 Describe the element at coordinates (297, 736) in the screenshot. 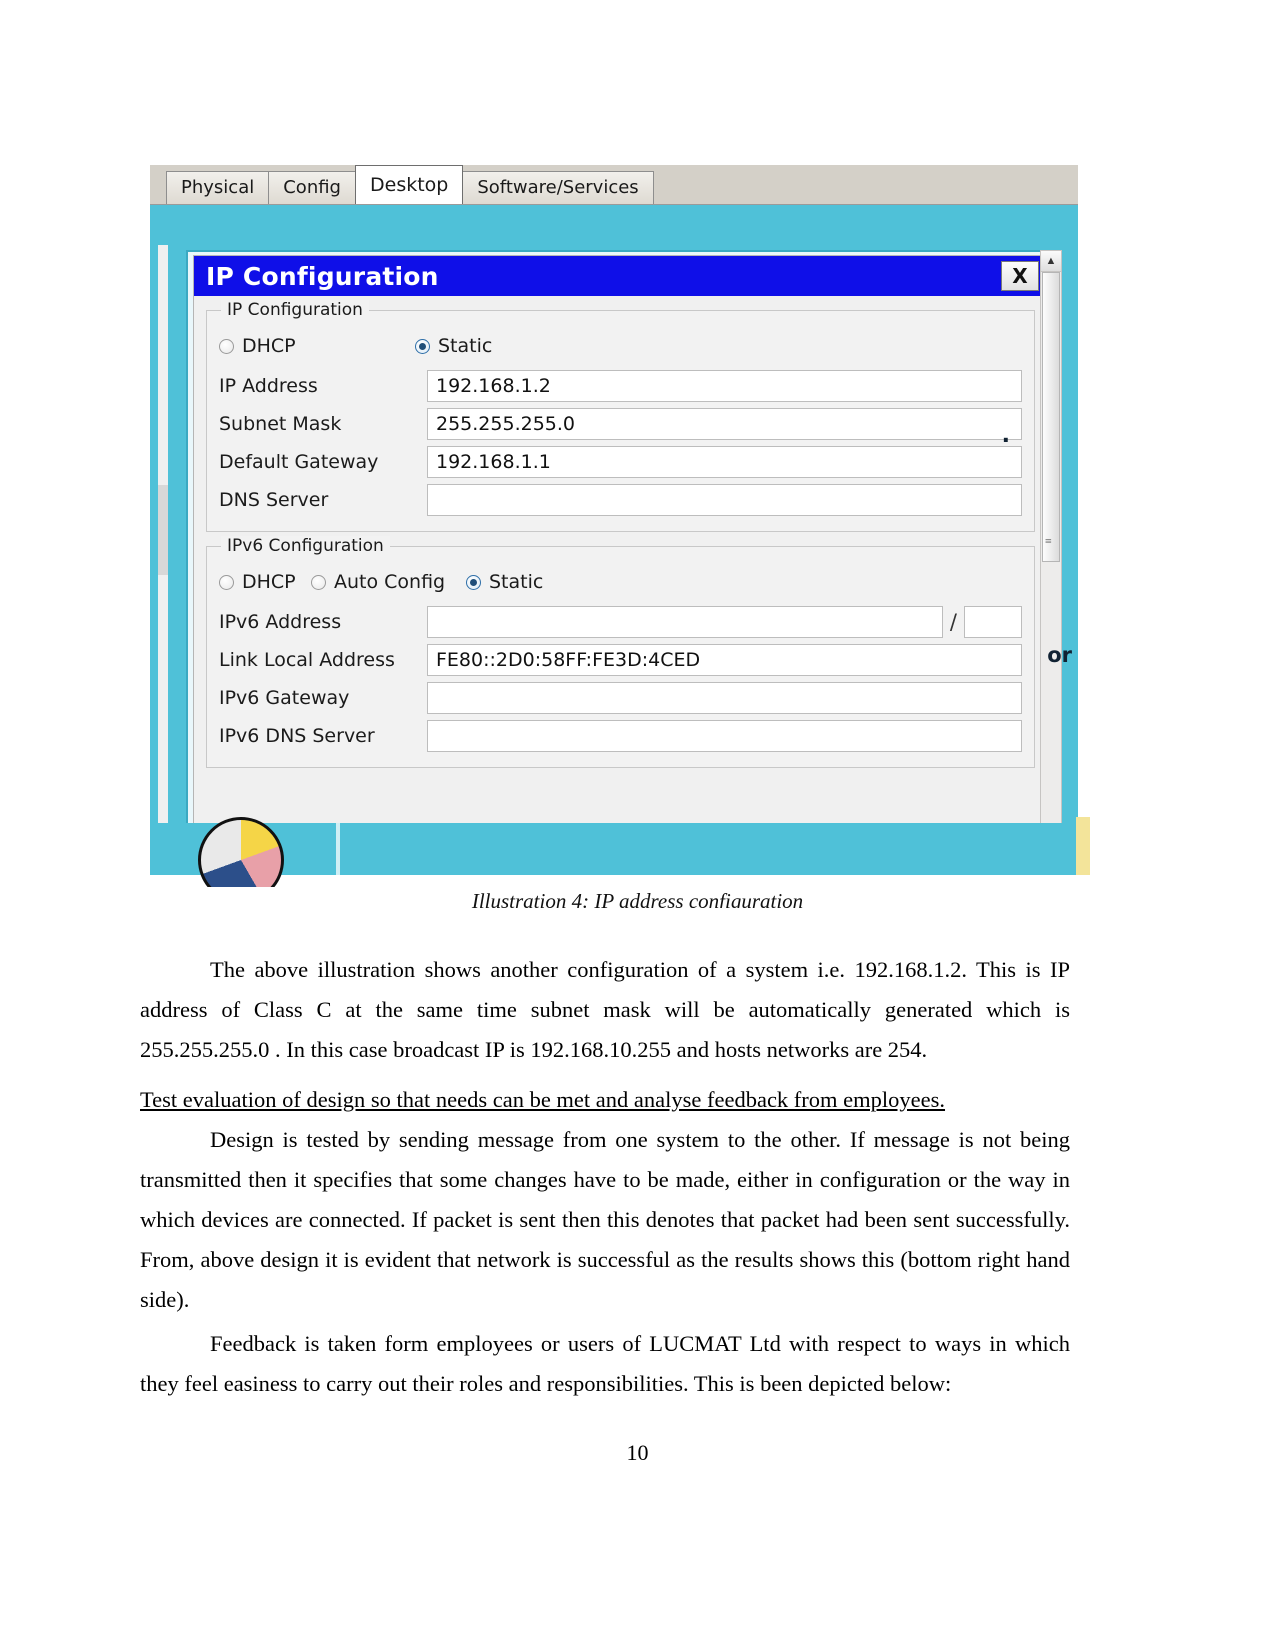

I see `ipv6-dns-server-label: IPv6 DNS Server` at that location.